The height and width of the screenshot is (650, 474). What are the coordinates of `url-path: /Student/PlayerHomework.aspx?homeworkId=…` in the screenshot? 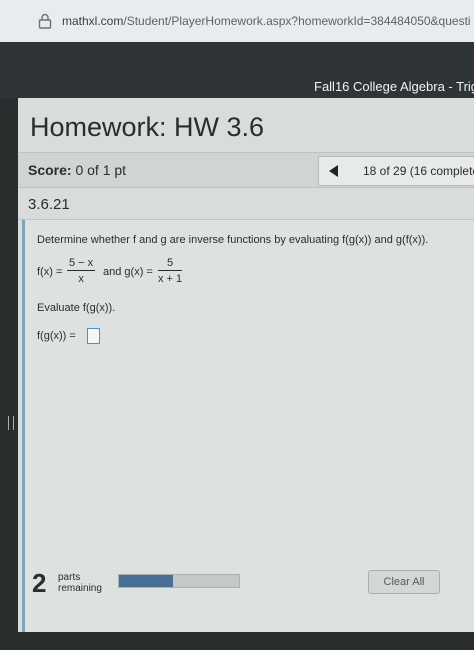 It's located at (296, 21).